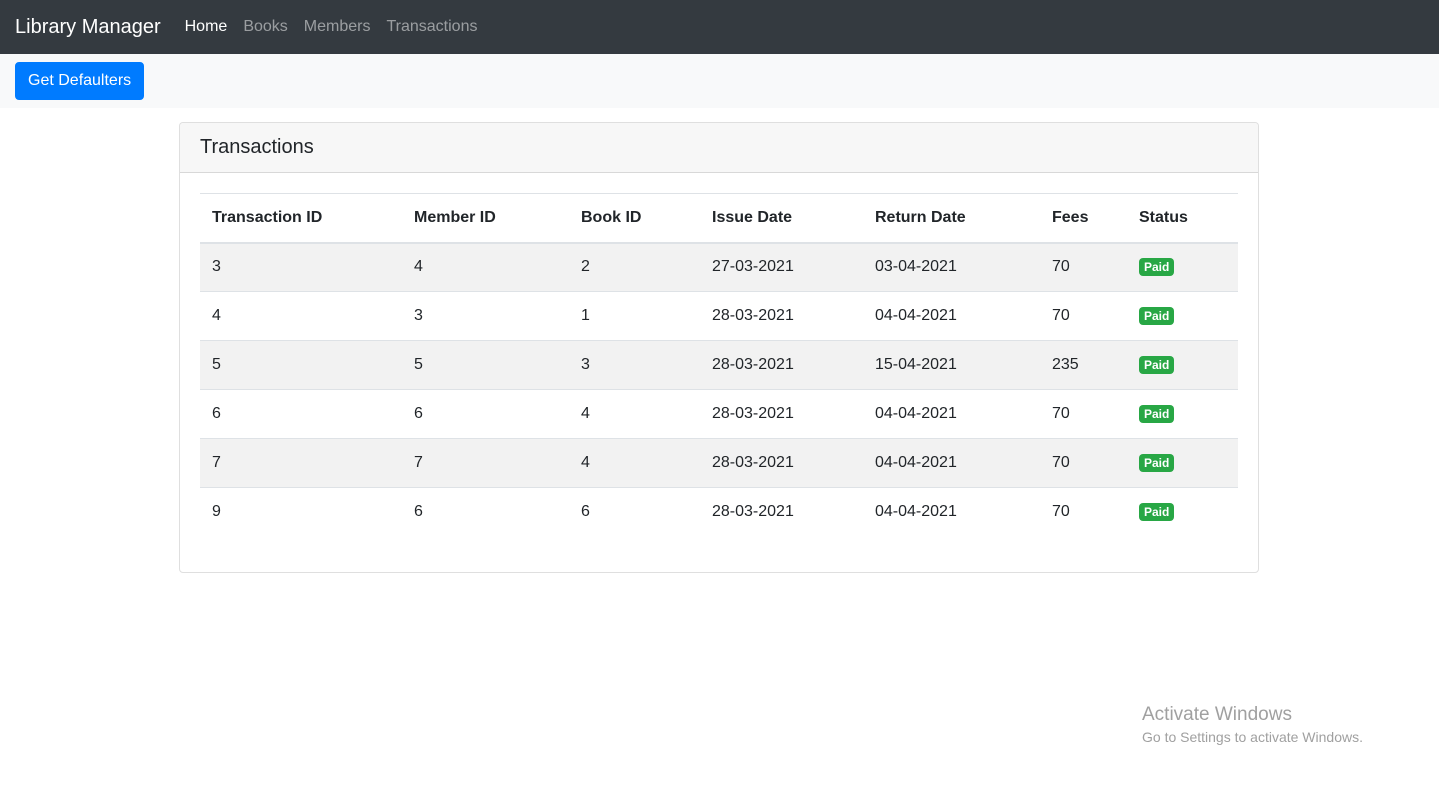  Describe the element at coordinates (719, 81) in the screenshot. I see `toolbar: Get Defaulters` at that location.